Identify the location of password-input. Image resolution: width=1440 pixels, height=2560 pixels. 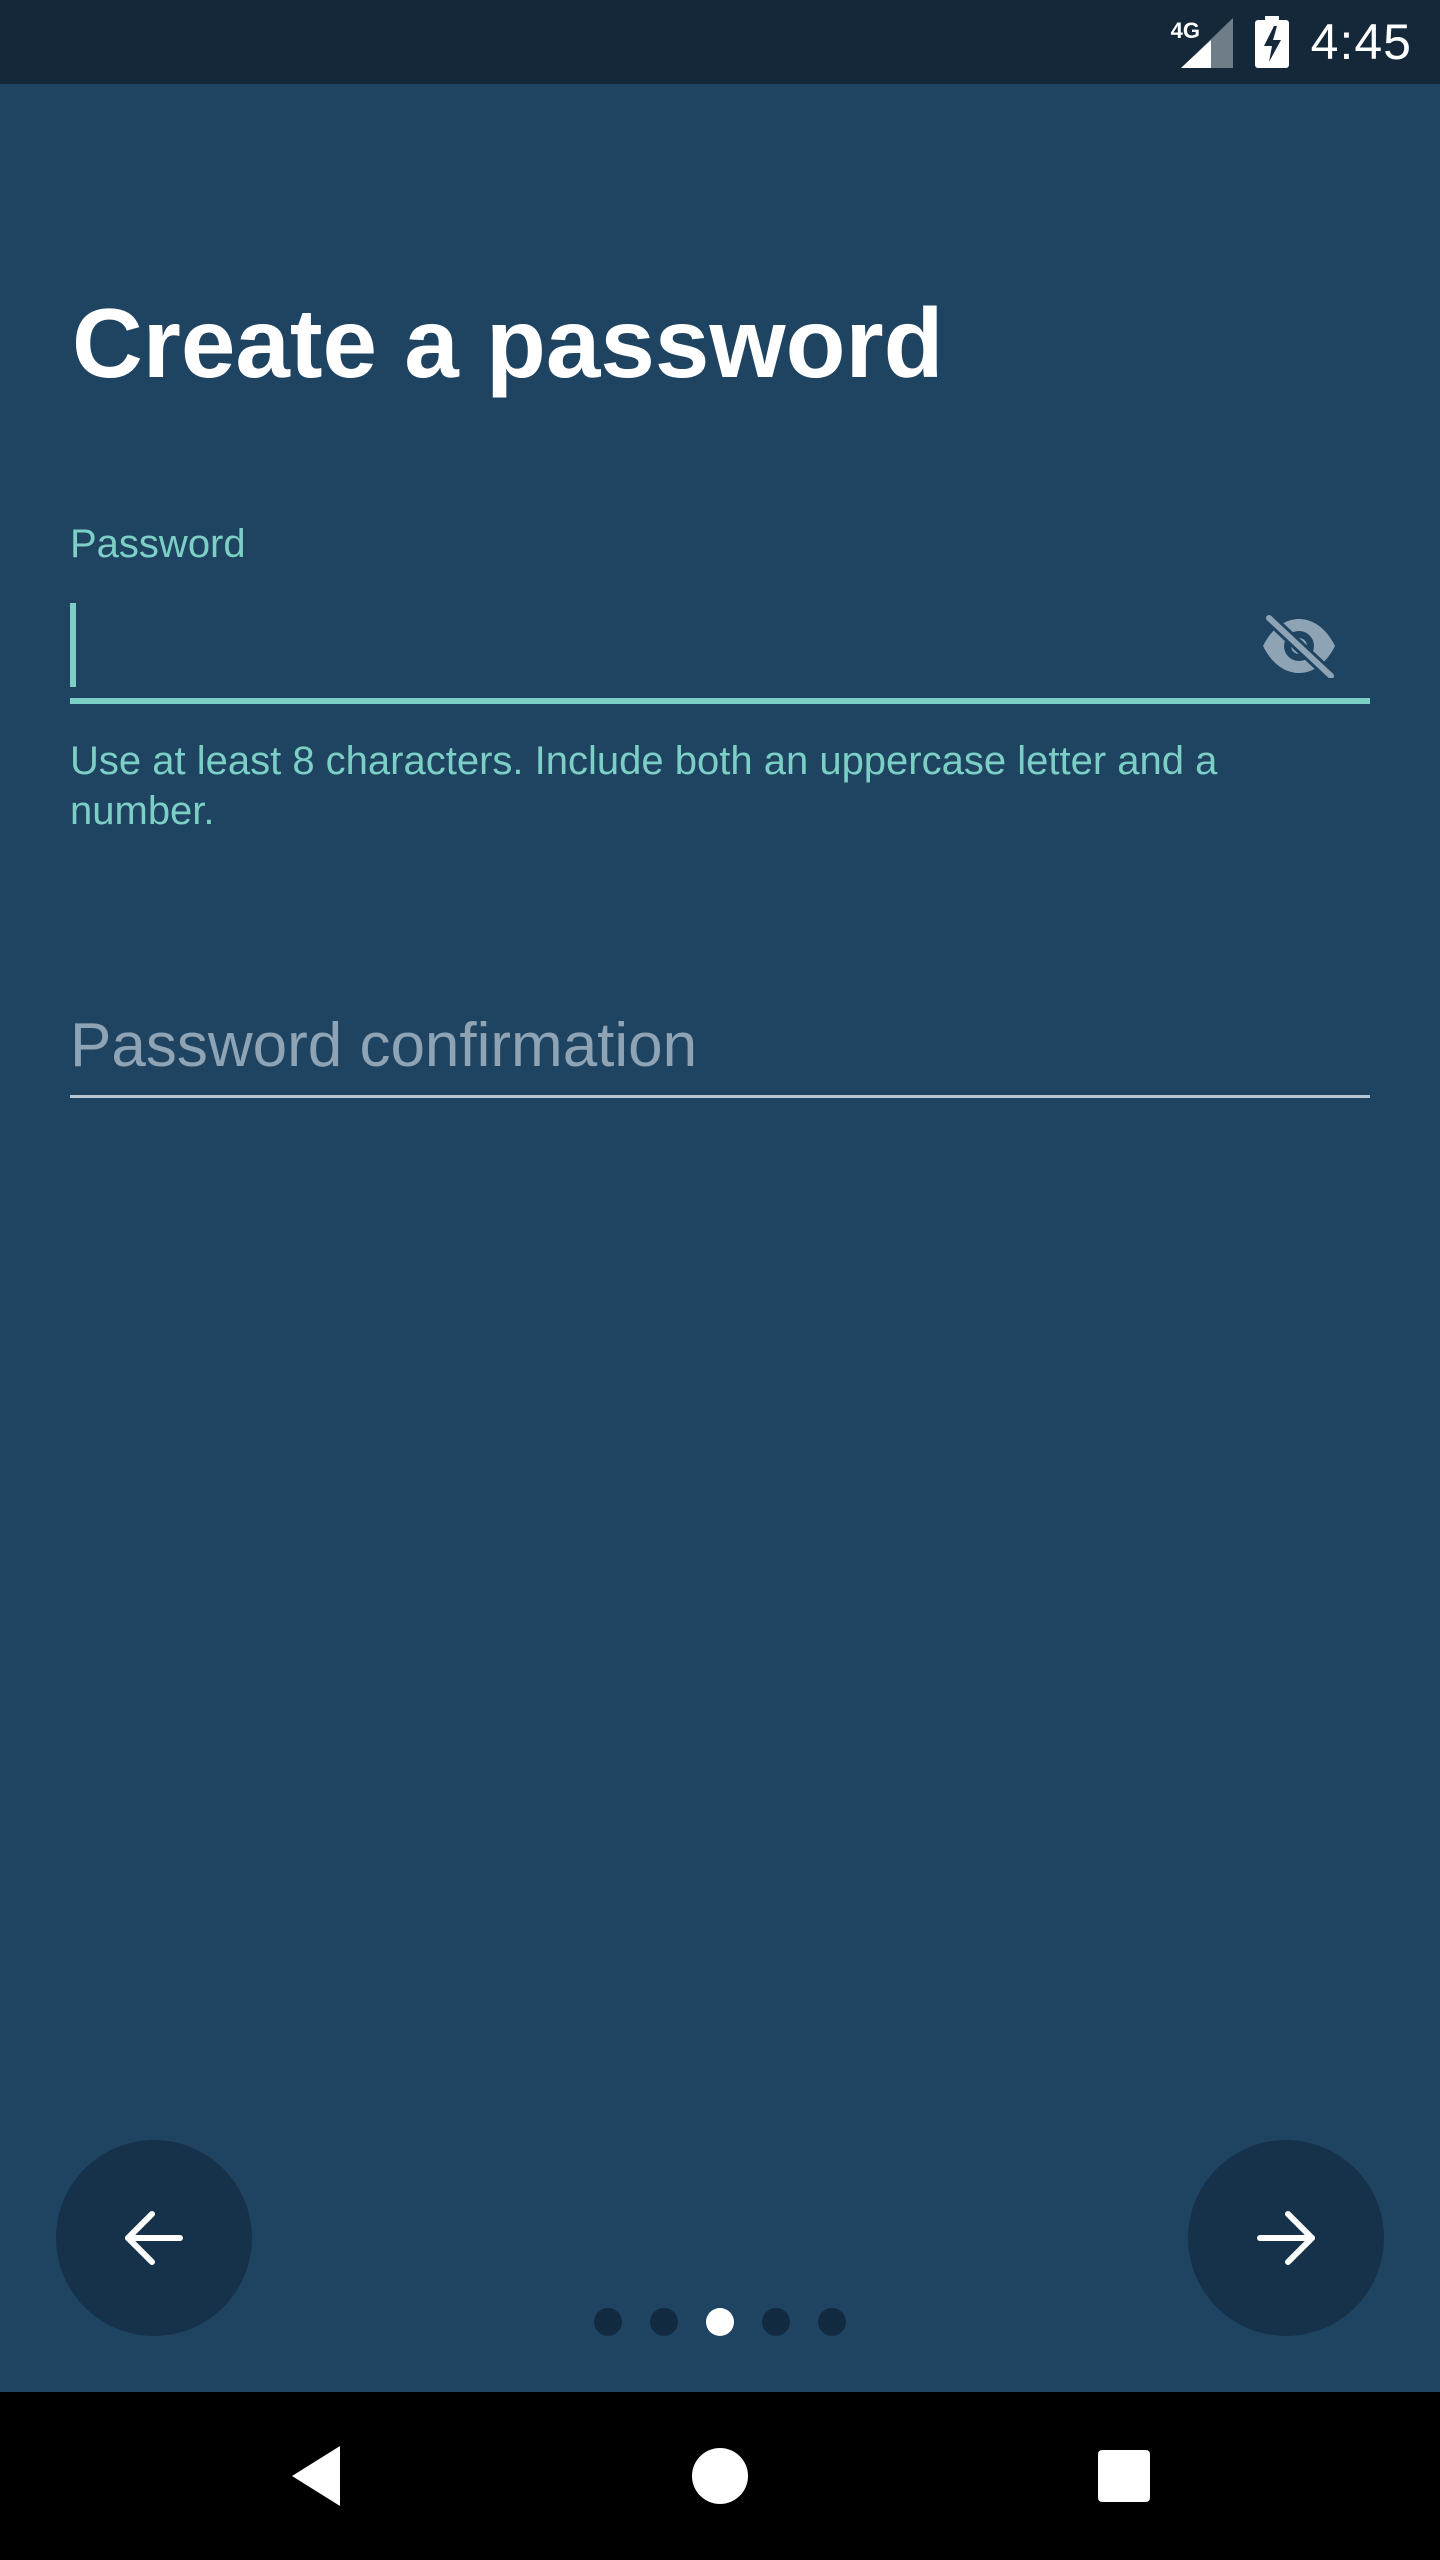
(645, 647).